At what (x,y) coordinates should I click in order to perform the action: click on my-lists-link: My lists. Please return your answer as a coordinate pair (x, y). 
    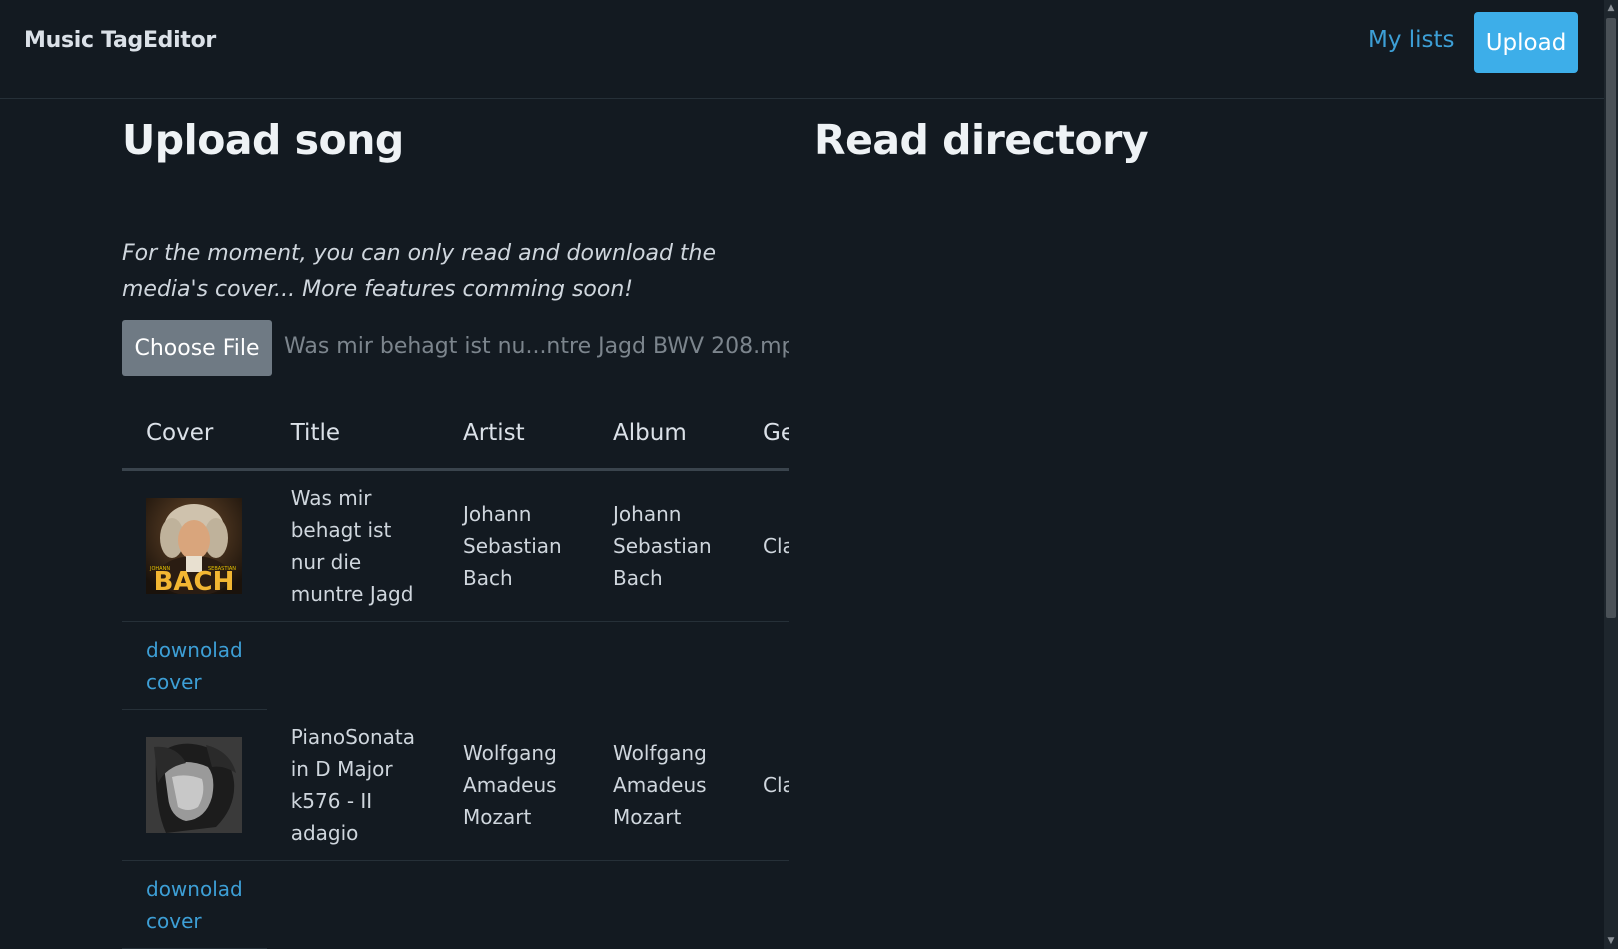
    Looking at the image, I should click on (1411, 40).